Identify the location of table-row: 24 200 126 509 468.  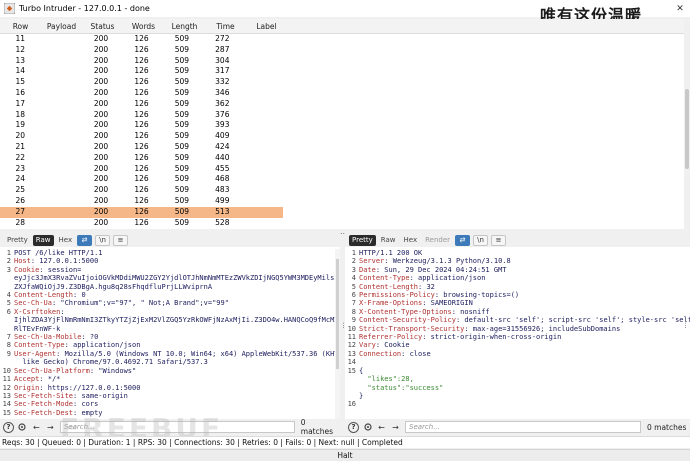
(141, 179).